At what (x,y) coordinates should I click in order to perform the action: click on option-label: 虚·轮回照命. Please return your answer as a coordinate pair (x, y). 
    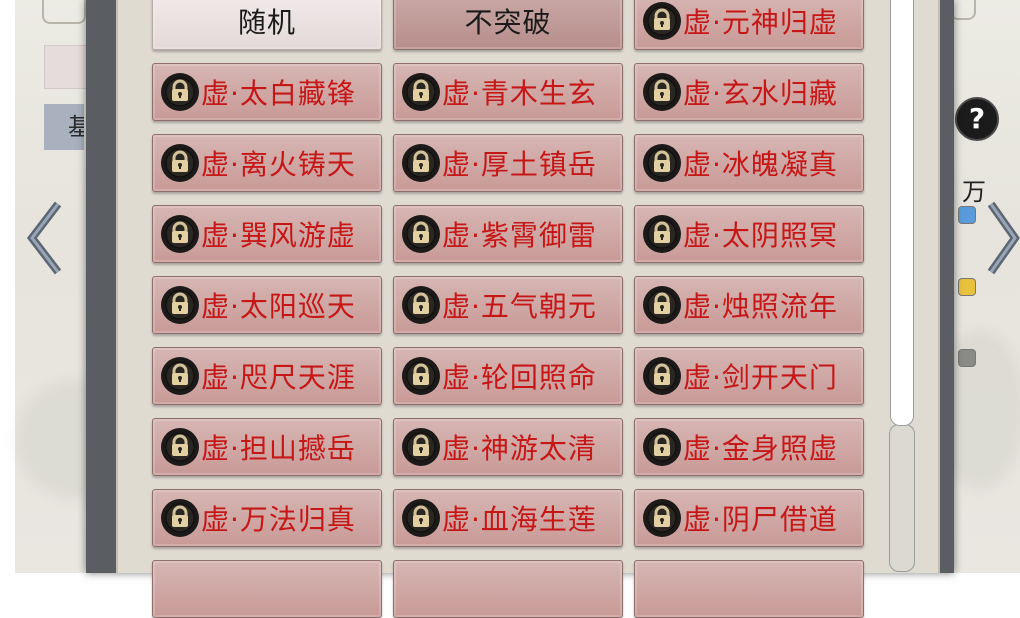
    Looking at the image, I should click on (519, 377).